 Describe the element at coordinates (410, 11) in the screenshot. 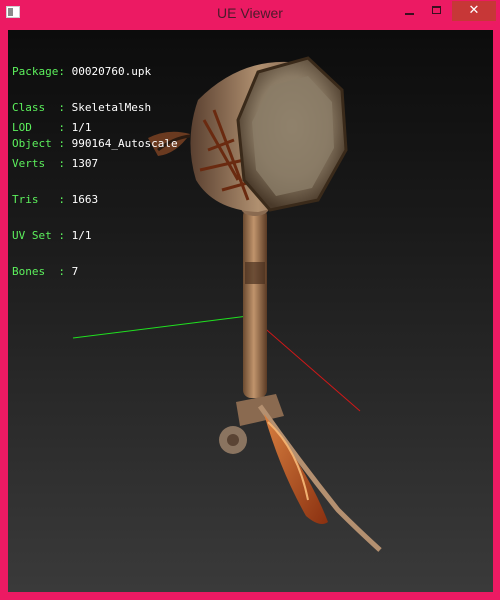

I see `minimize-button` at that location.